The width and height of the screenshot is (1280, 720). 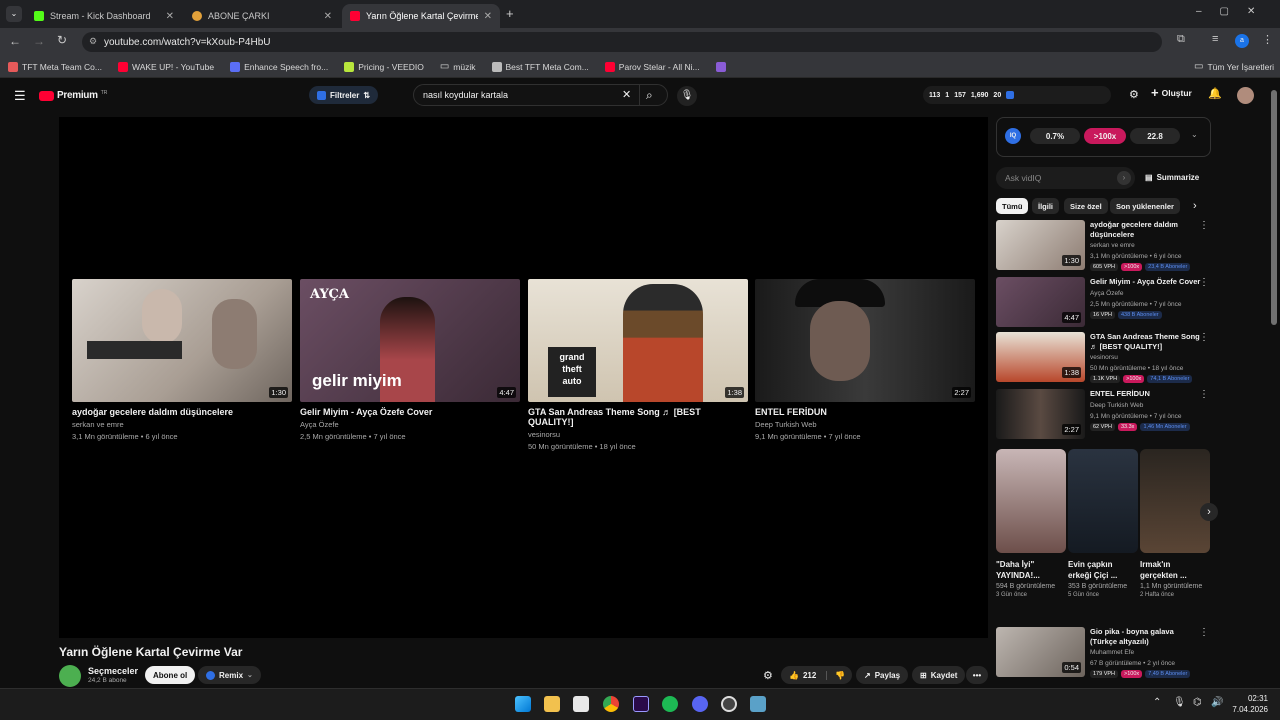 I want to click on site-info-icon: ⚙, so click(x=93, y=41).